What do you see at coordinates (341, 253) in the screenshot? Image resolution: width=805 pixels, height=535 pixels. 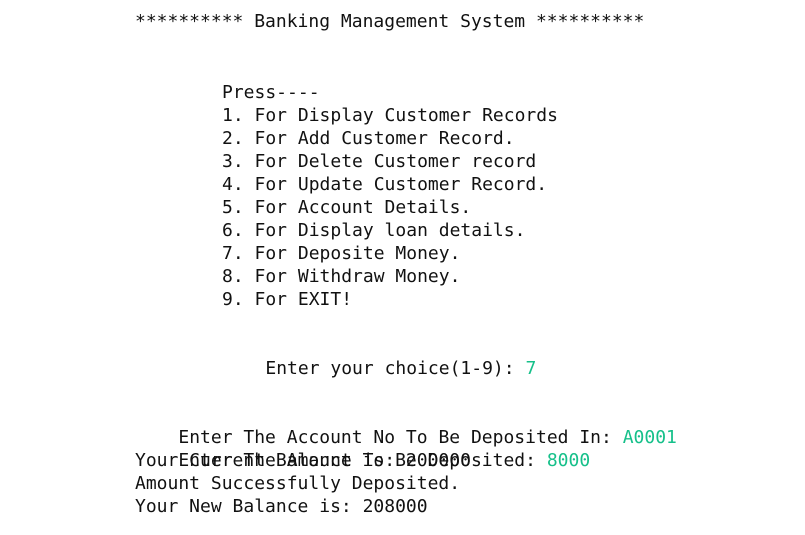 I see `menu-item-deposite-money: 7. For Deposite Money.` at bounding box center [341, 253].